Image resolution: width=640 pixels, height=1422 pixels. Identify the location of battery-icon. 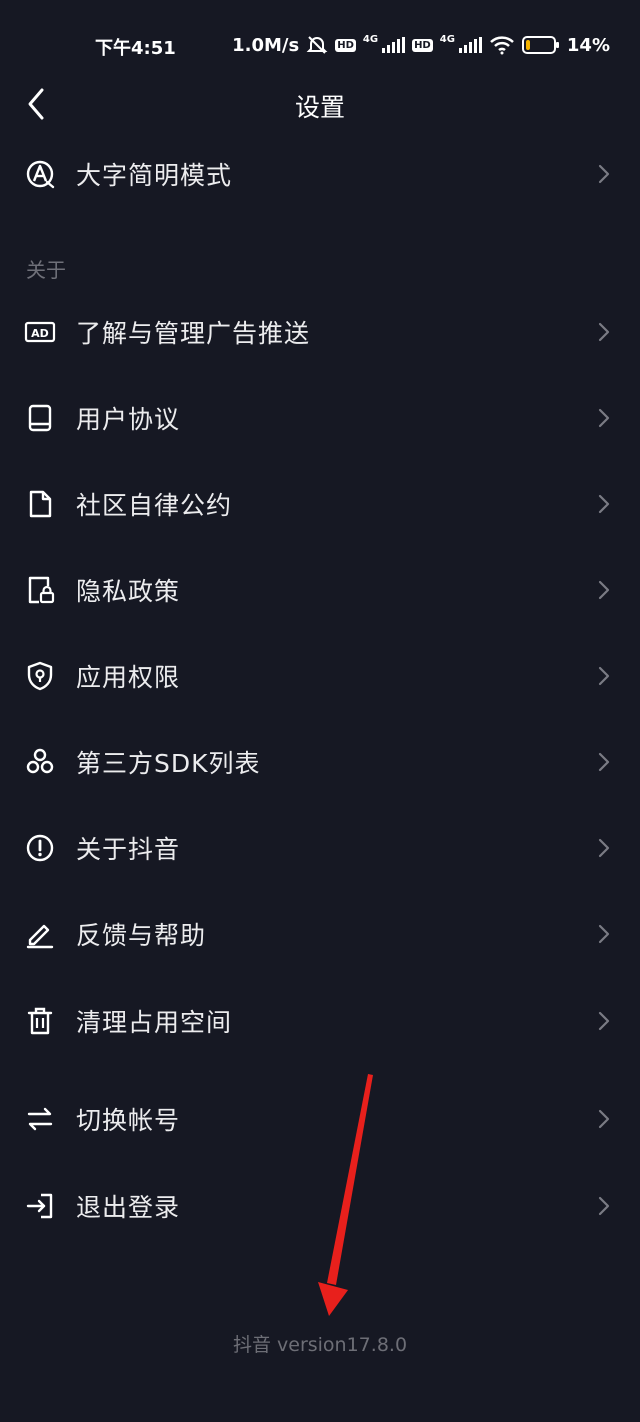
(540, 45).